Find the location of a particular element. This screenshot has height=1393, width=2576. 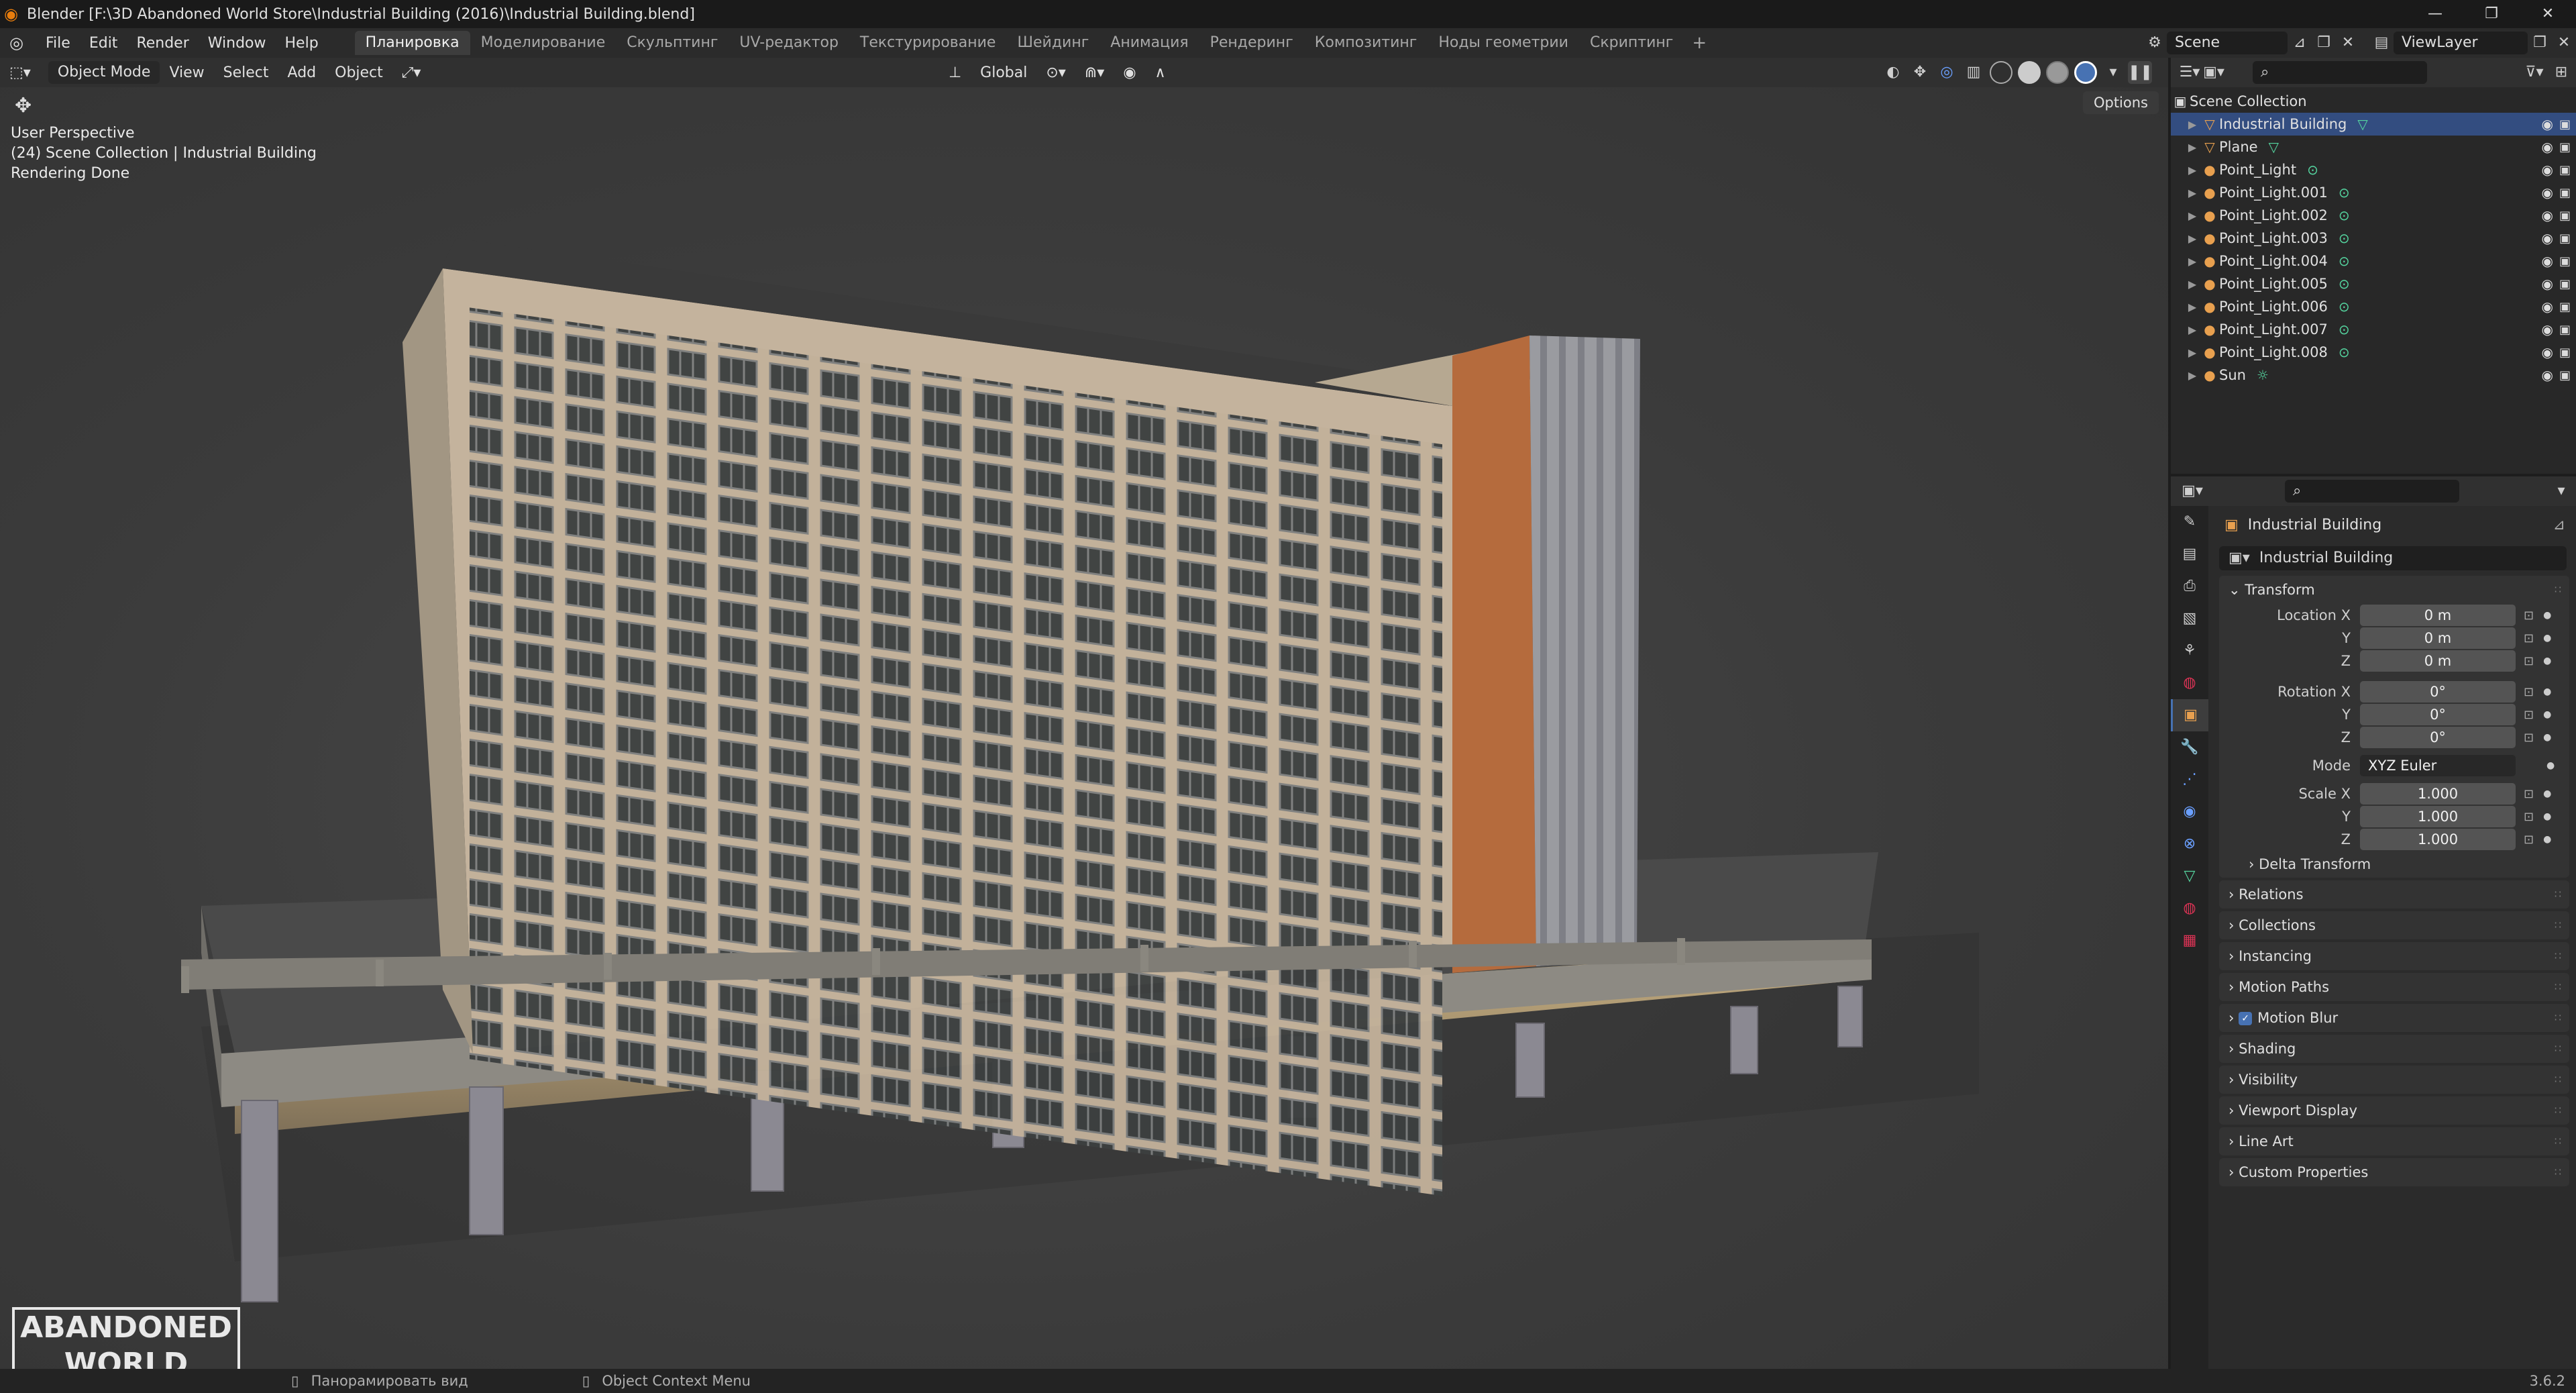

object-type-icon: ▣▾ is located at coordinates (2239, 558).